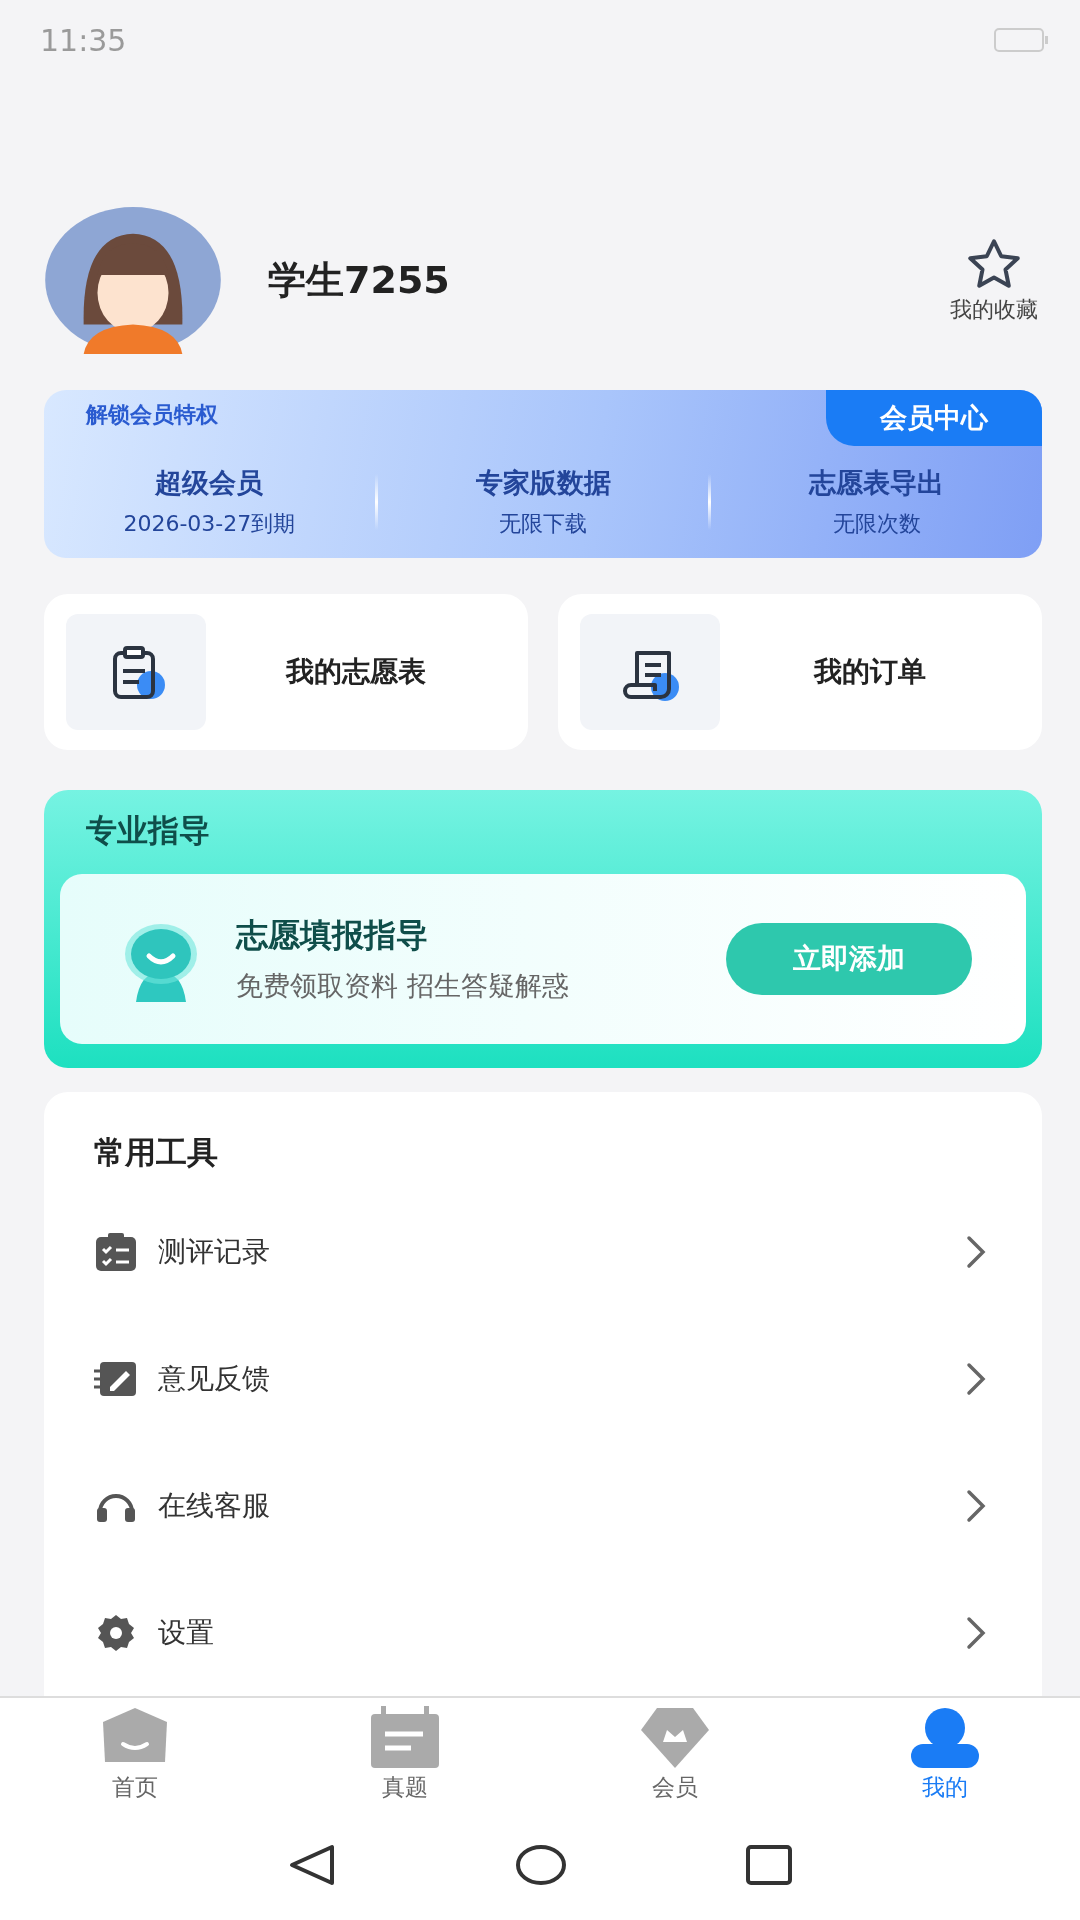 Image resolution: width=1080 pixels, height=1920 pixels. Describe the element at coordinates (675, 1754) in the screenshot. I see `tab: 会员` at that location.